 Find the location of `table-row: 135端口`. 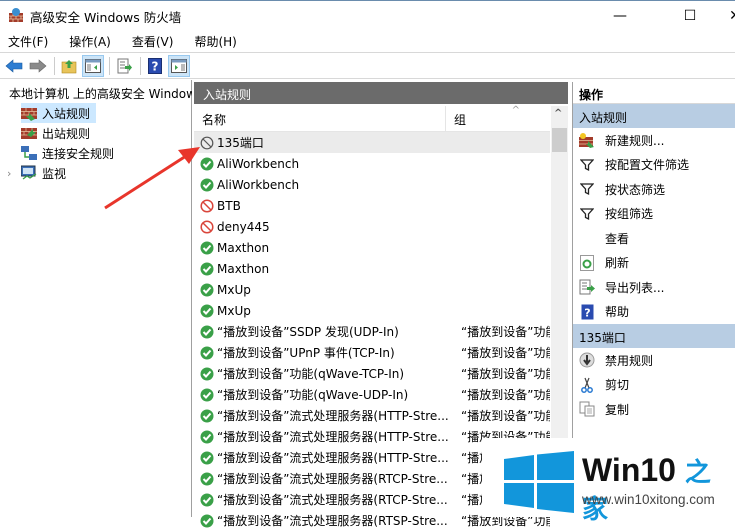

table-row: 135端口 is located at coordinates (372, 142).